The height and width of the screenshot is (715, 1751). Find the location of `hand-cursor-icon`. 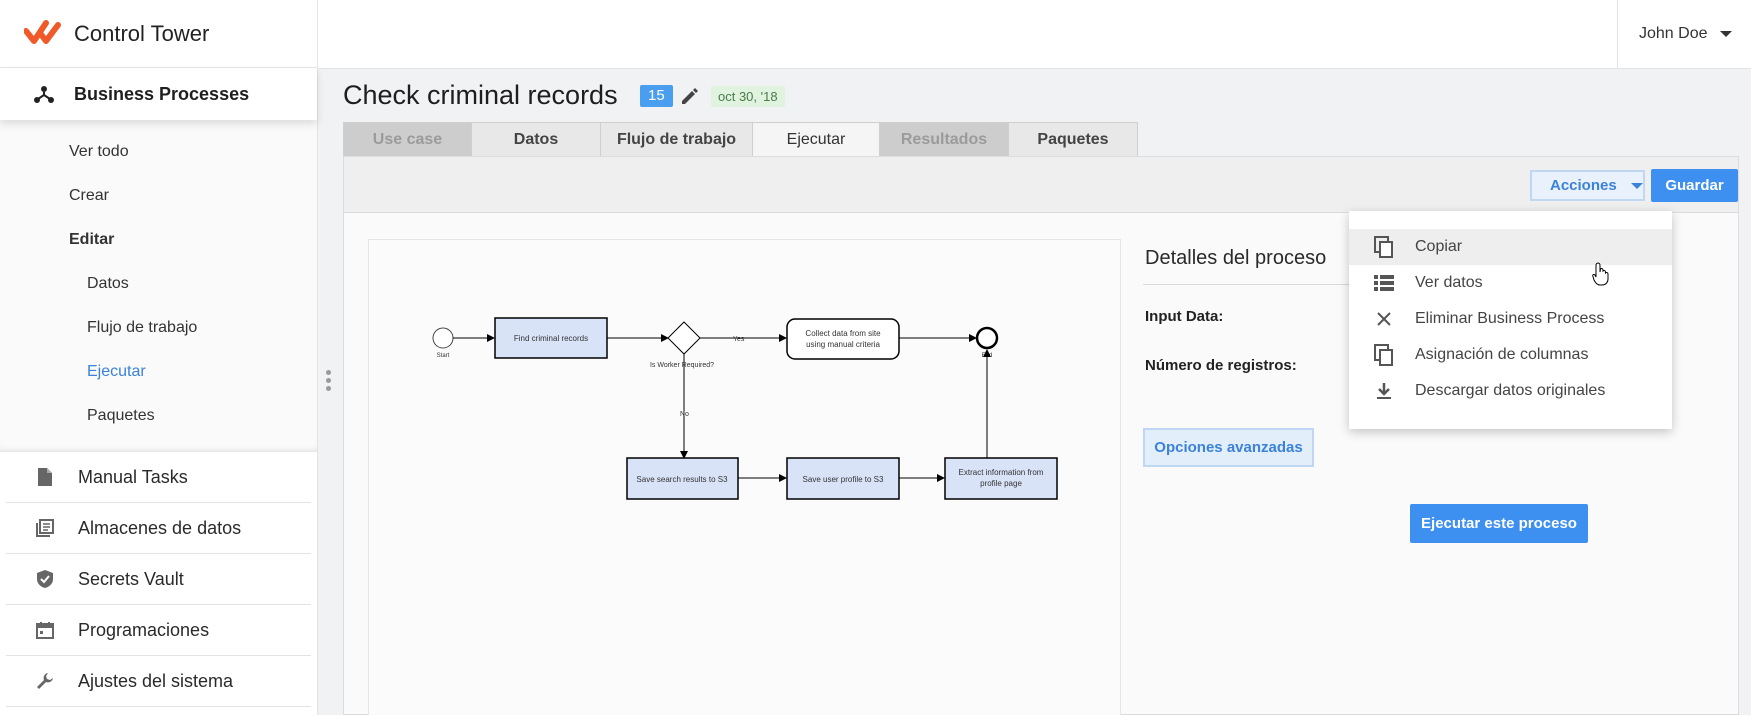

hand-cursor-icon is located at coordinates (1600, 274).